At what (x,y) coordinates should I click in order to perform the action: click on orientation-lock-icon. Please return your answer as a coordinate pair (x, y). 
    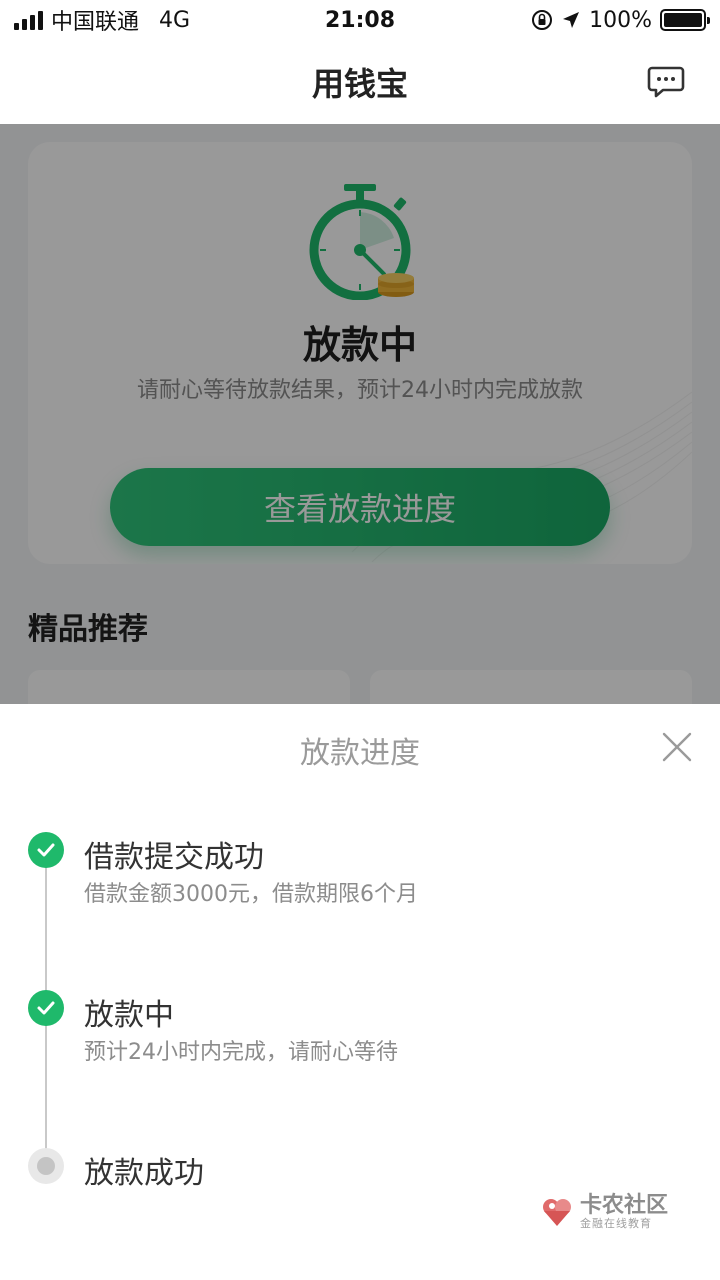
    Looking at the image, I should click on (542, 20).